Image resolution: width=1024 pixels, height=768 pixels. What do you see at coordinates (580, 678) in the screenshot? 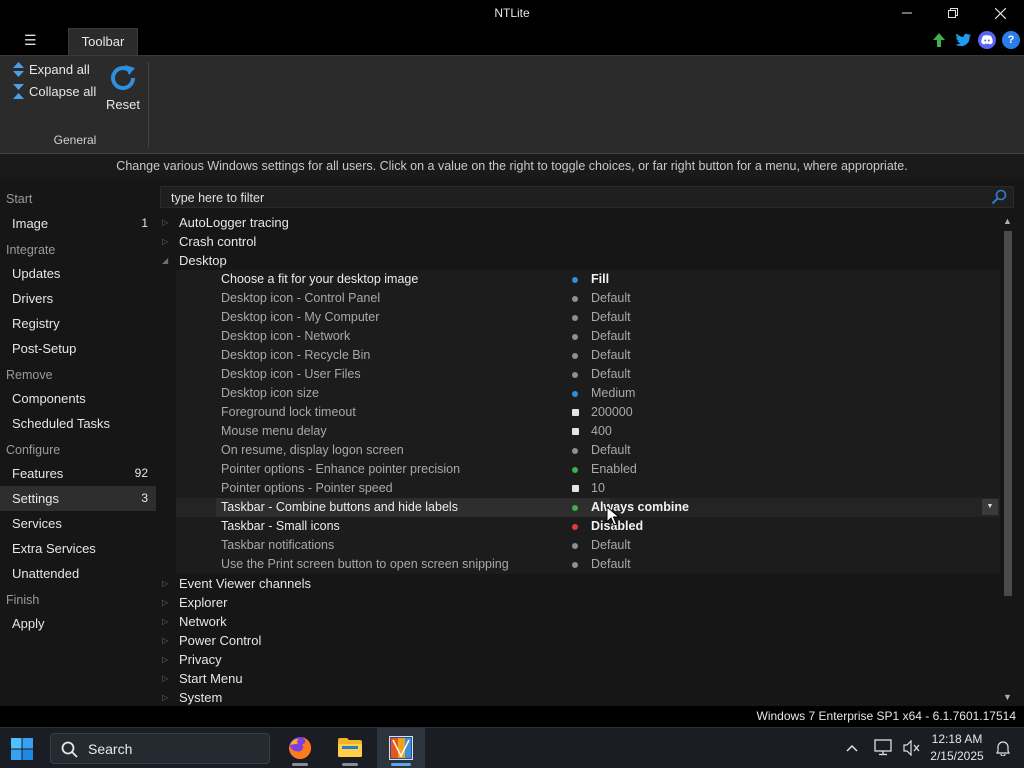
I see `tree-node-start-menu: ▷ Start Menu` at bounding box center [580, 678].